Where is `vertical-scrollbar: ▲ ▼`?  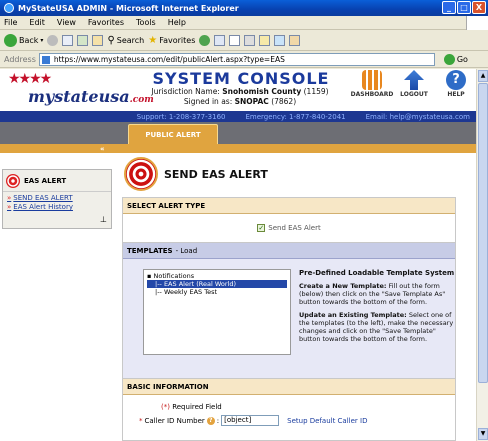
vertical-scrollbar: ▲ ▼ is located at coordinates (482, 255).